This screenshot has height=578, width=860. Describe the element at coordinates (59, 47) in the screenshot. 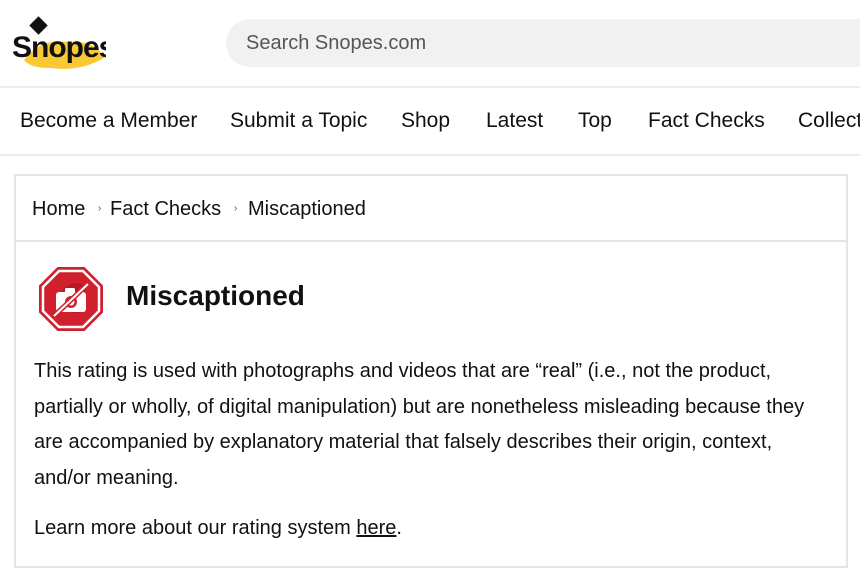

I see `svg-text: Snopes` at that location.